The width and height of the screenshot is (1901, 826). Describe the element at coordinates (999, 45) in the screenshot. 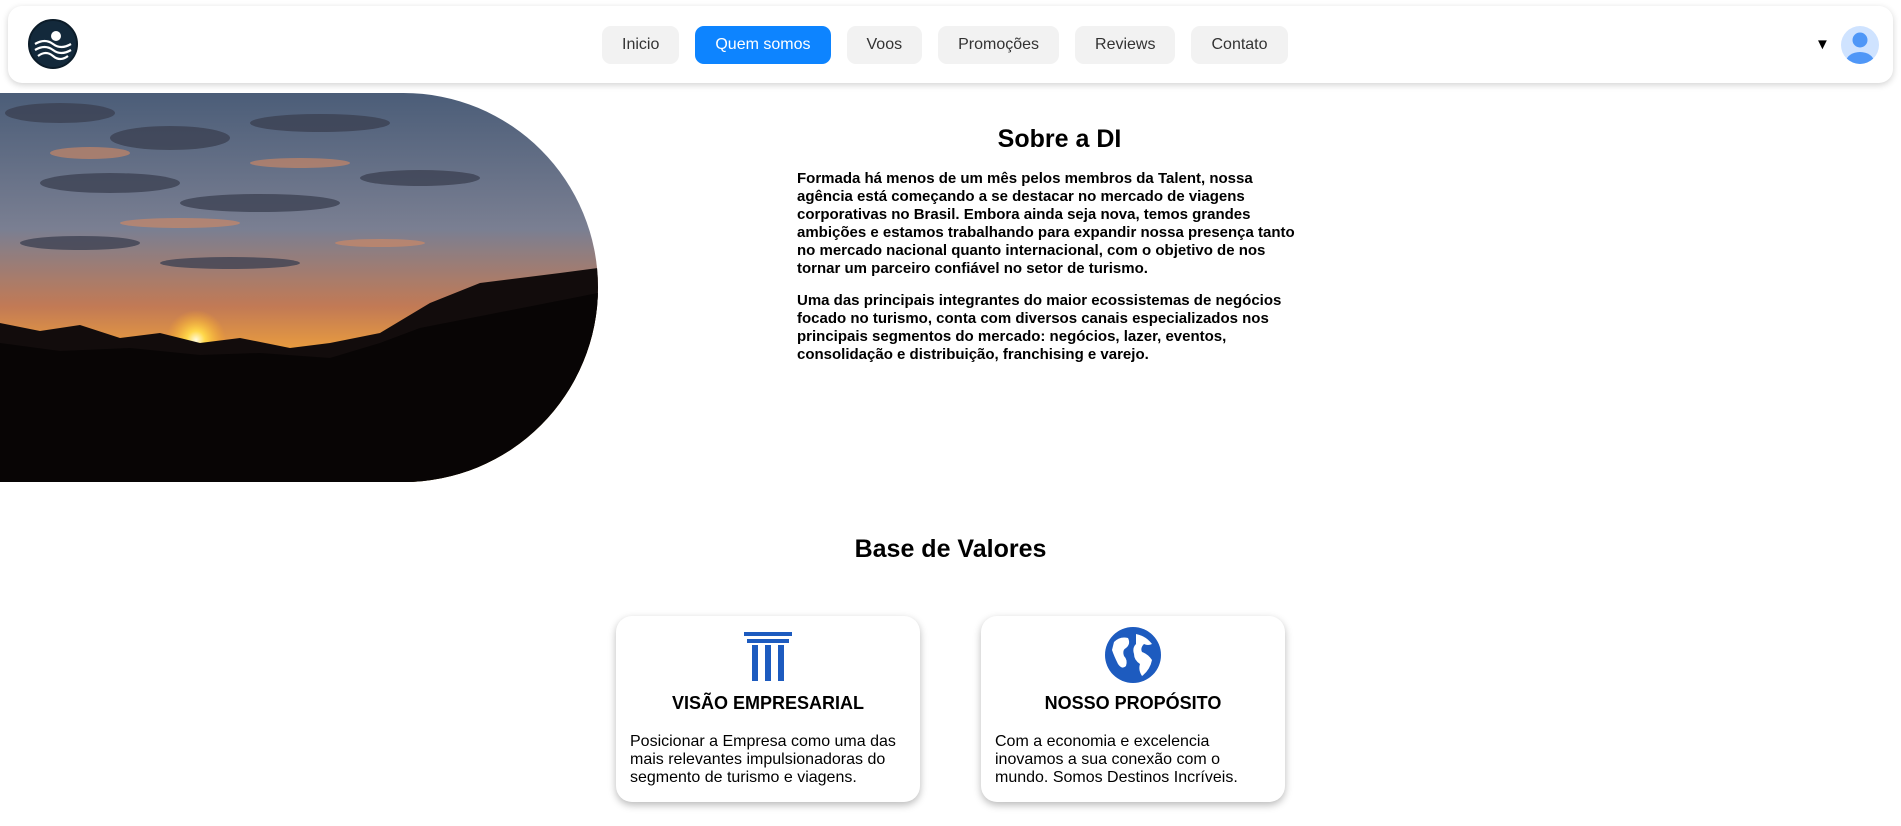

I see `nav-promocoes: Promoções` at that location.